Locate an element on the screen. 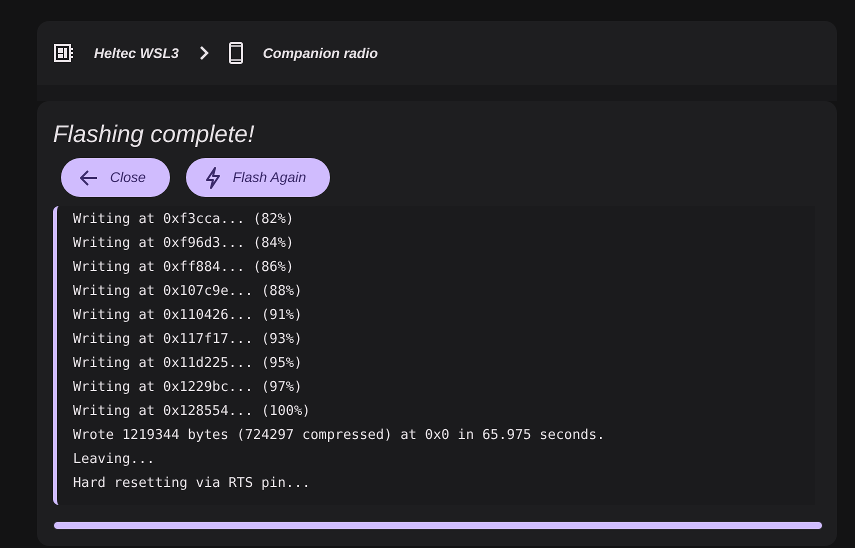 The image size is (855, 548). log-line: Writing at 0x107c9e... (88%) is located at coordinates (188, 291).